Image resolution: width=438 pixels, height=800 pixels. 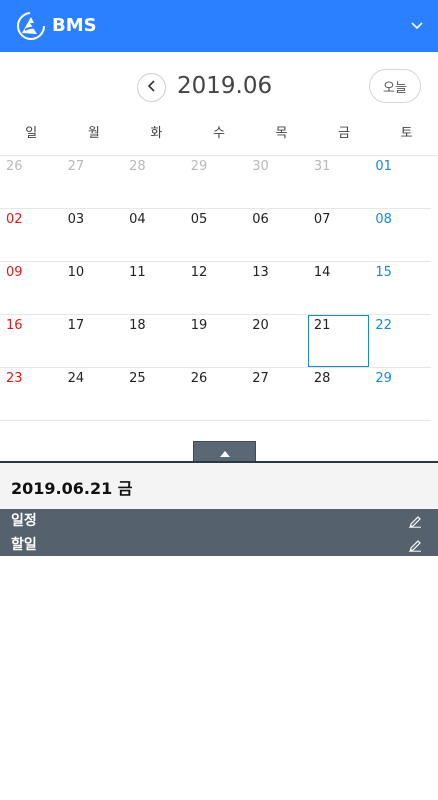 I want to click on prev-month-button, so click(x=151, y=87).